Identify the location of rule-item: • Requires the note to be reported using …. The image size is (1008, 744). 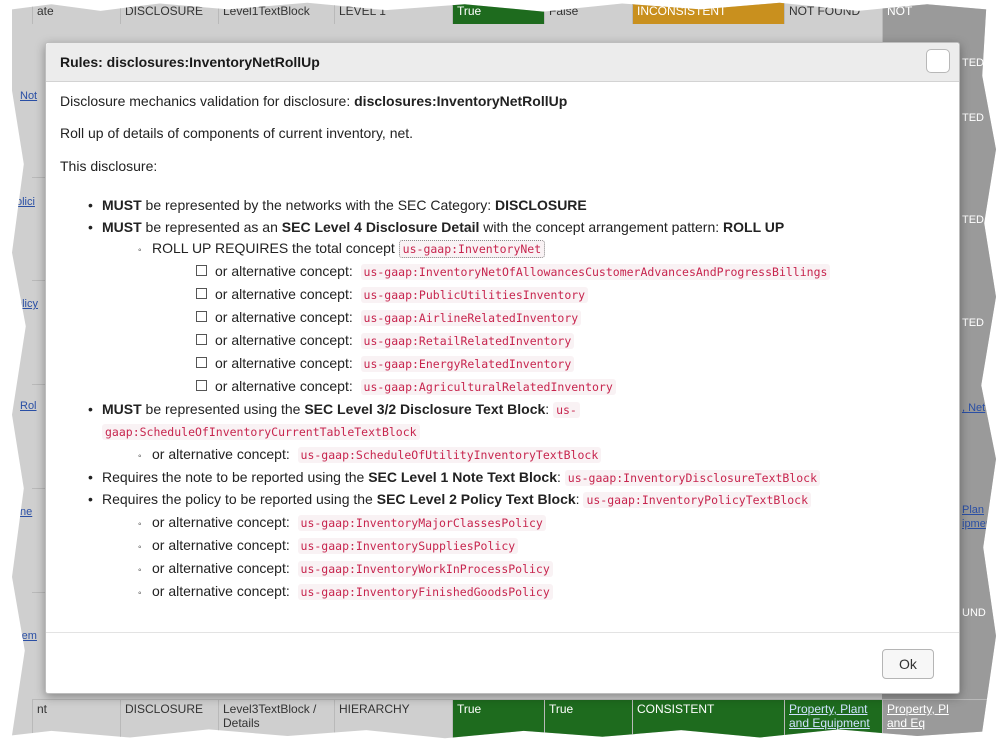
(454, 478).